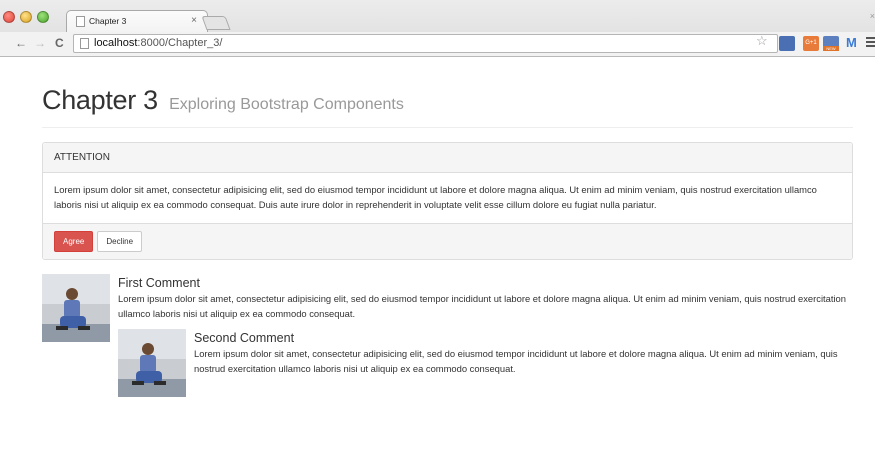  I want to click on decline-button: Decline, so click(120, 241).